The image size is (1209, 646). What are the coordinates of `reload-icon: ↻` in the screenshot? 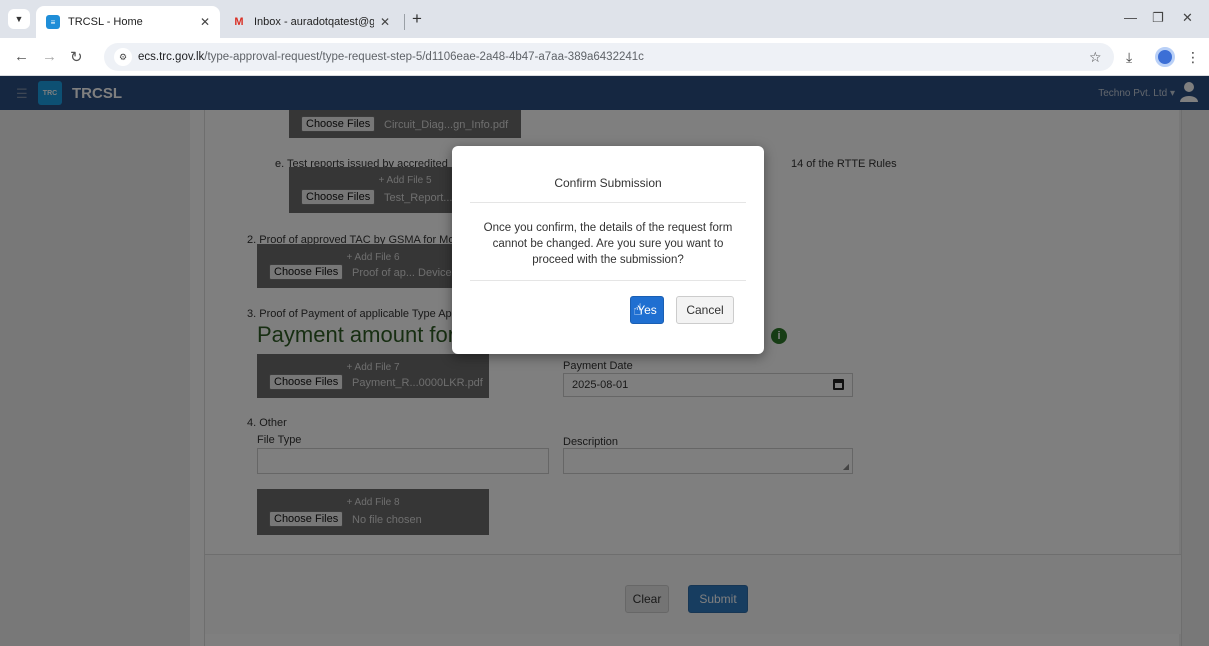 It's located at (76, 57).